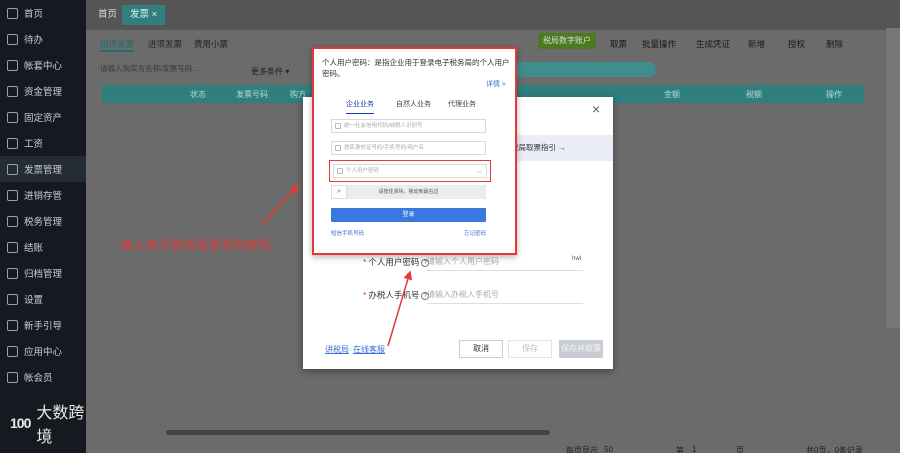 The width and height of the screenshot is (900, 453). I want to click on table-header-cell: 金额, so click(672, 94).